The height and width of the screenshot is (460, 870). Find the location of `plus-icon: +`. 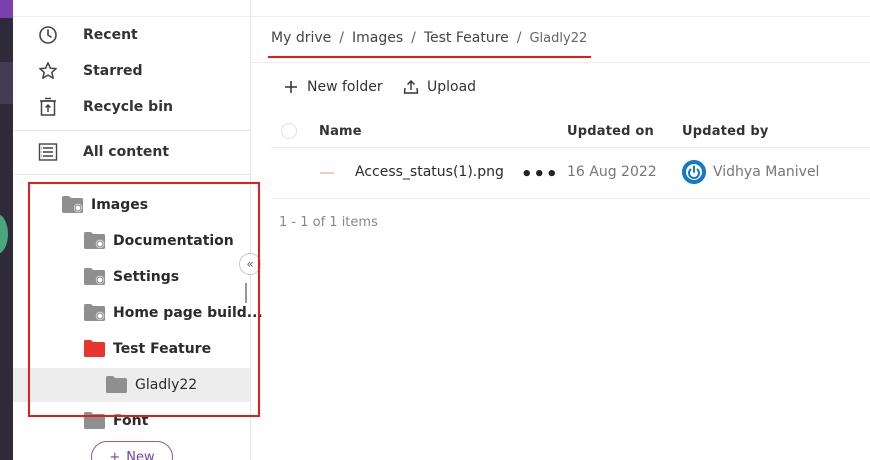

plus-icon: + is located at coordinates (115, 454).